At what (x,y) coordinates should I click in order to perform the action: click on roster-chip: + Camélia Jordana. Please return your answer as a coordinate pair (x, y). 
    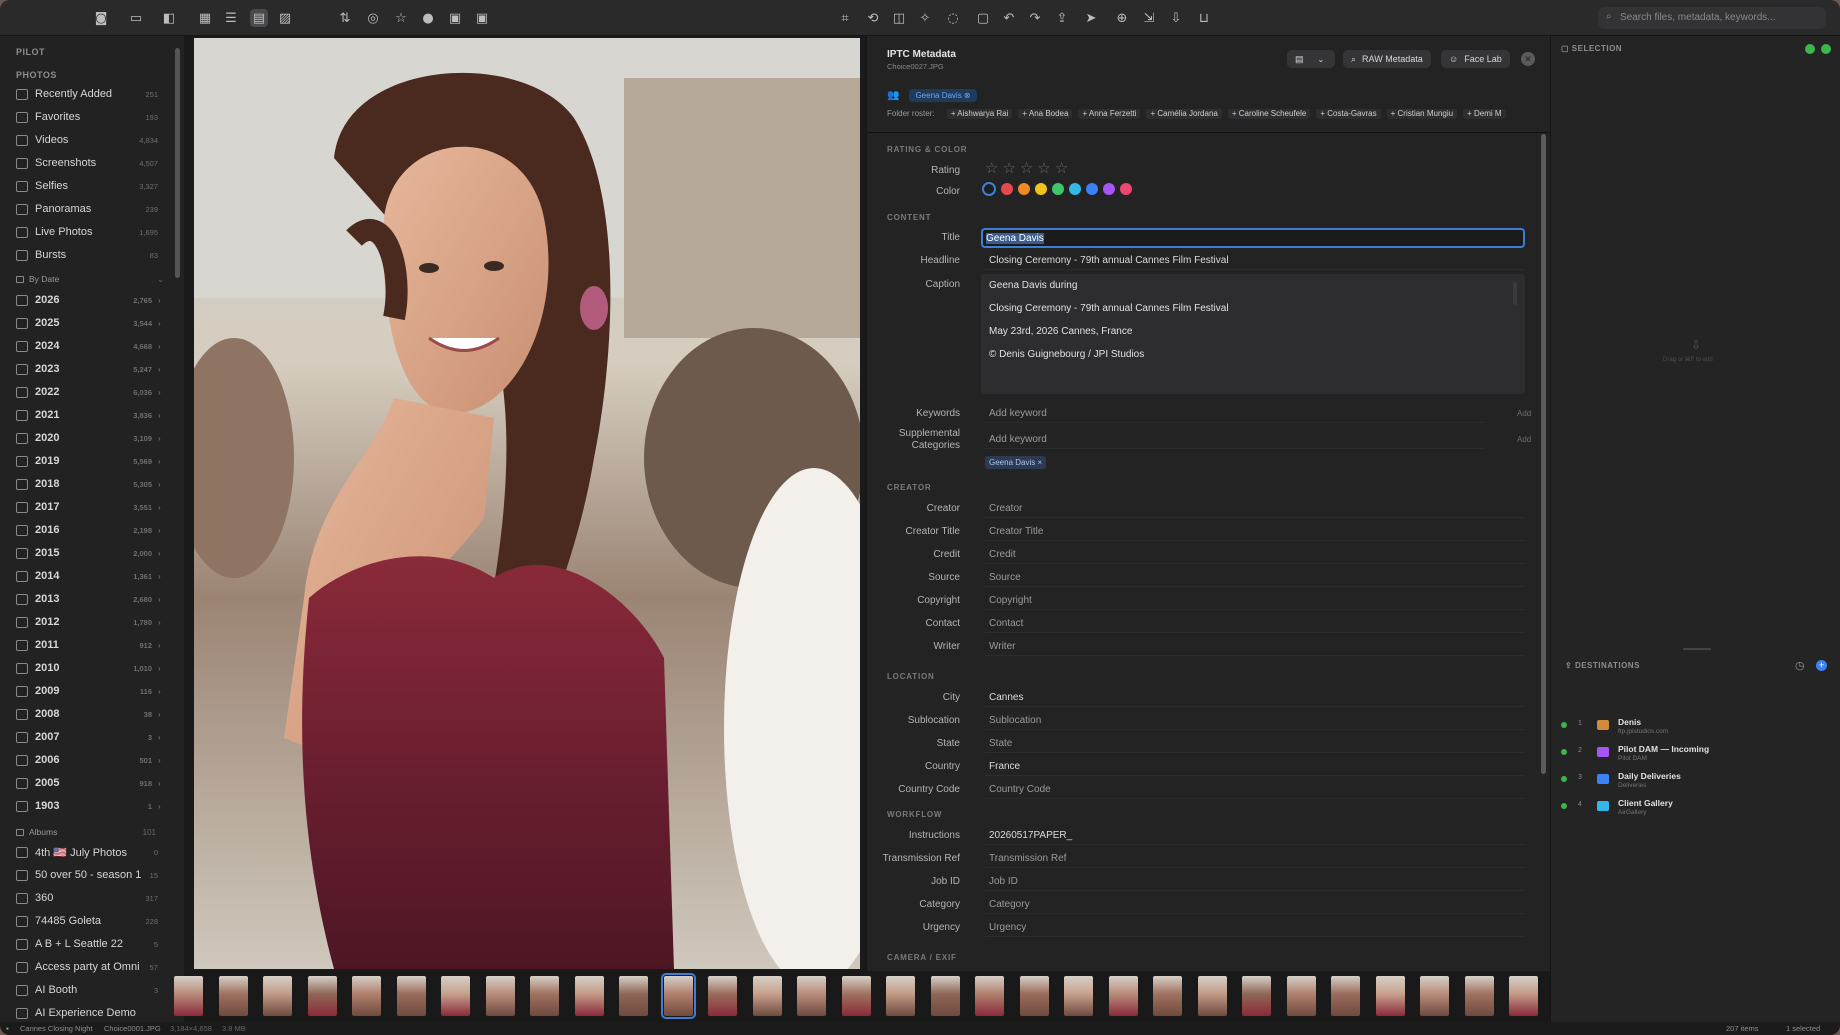
    Looking at the image, I should click on (1184, 114).